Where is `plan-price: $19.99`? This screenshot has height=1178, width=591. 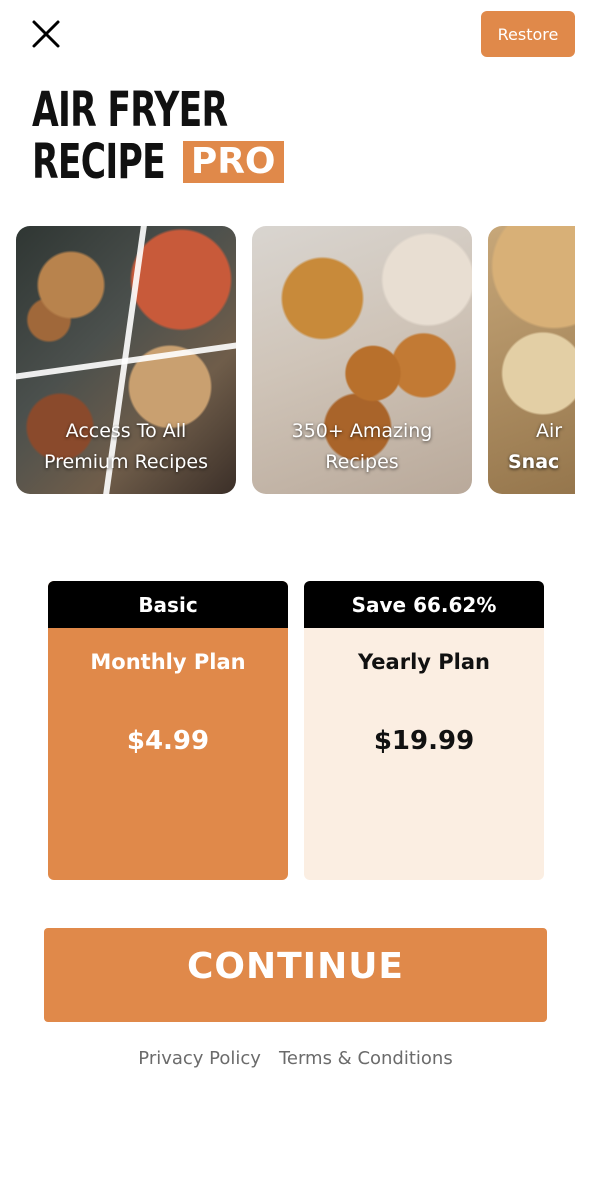
plan-price: $19.99 is located at coordinates (424, 741).